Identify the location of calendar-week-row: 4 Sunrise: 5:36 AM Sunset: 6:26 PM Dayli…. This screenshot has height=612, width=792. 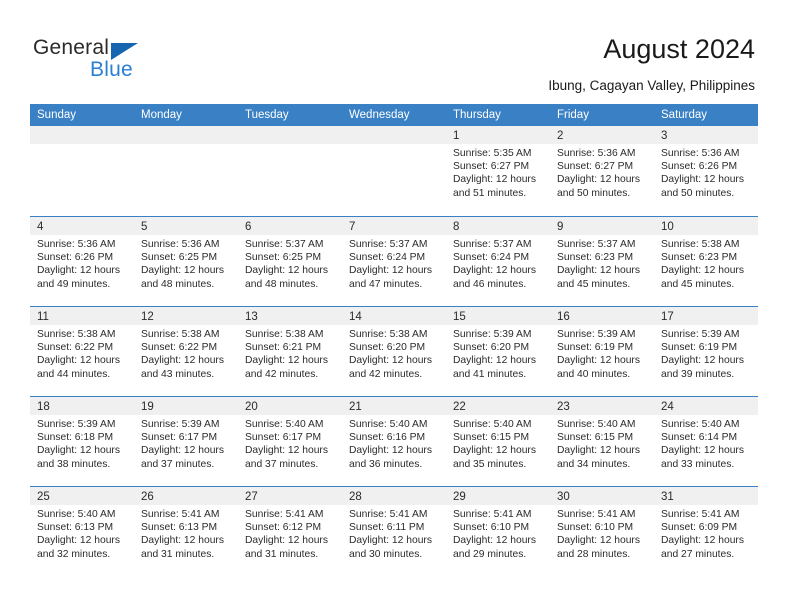
(394, 261).